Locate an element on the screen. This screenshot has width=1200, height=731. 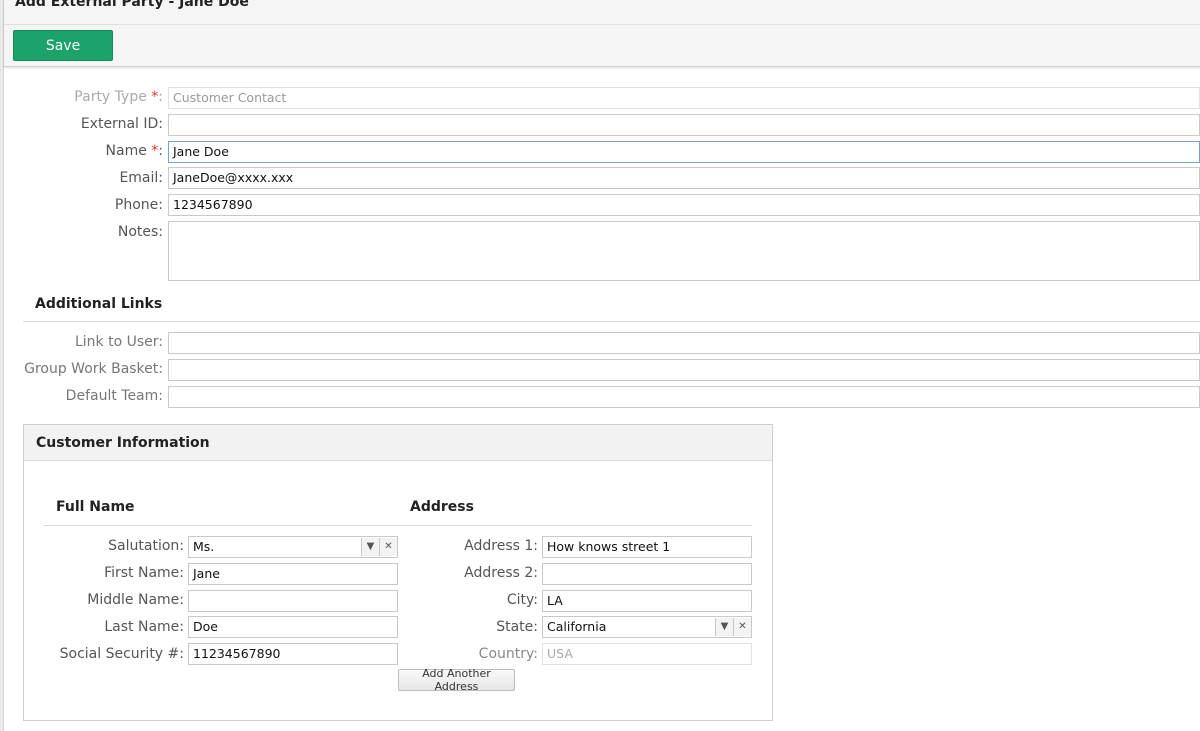
header-divider is located at coordinates (602, 24).